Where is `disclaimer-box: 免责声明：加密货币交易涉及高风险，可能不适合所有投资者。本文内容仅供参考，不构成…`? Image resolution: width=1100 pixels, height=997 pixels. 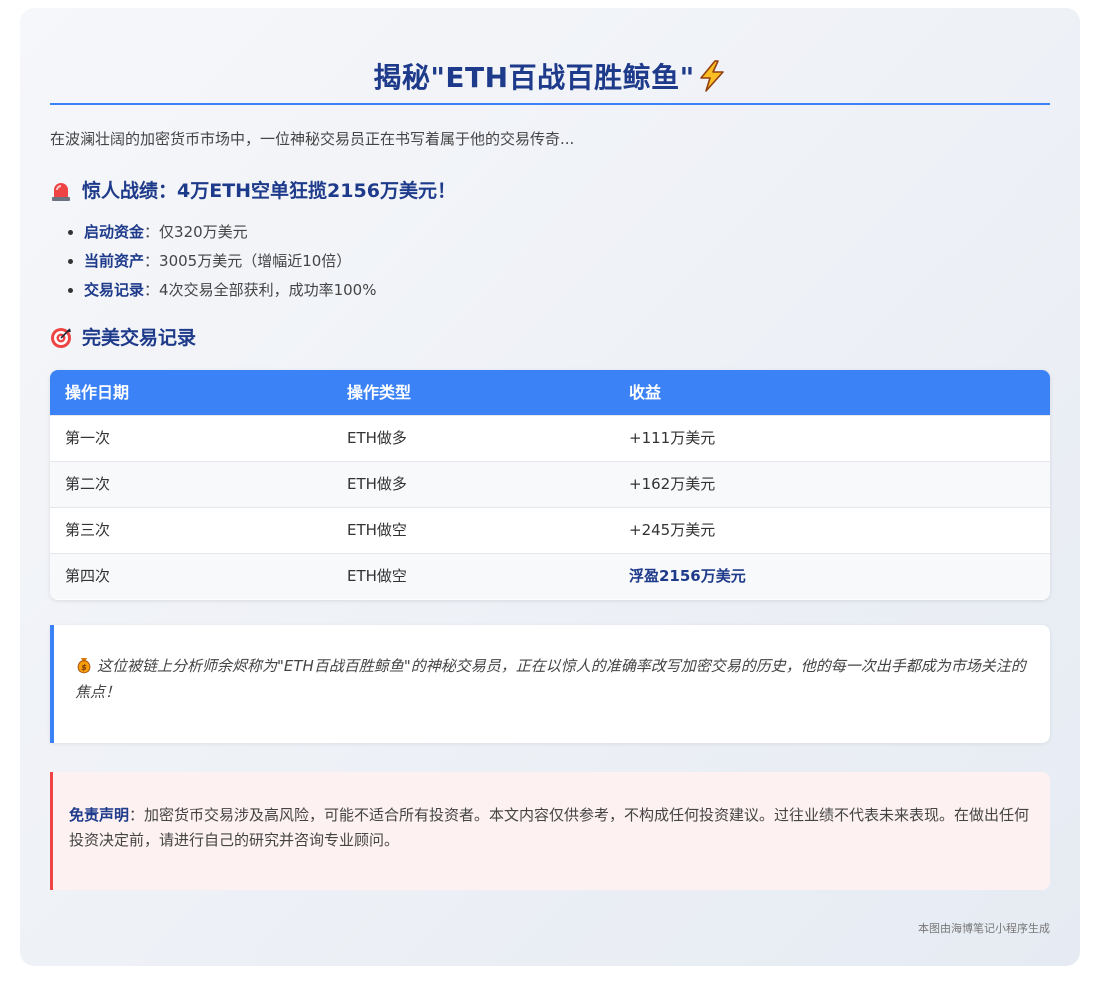 disclaimer-box: 免责声明：加密货币交易涉及高风险，可能不适合所有投资者。本文内容仅供参考，不构成… is located at coordinates (550, 831).